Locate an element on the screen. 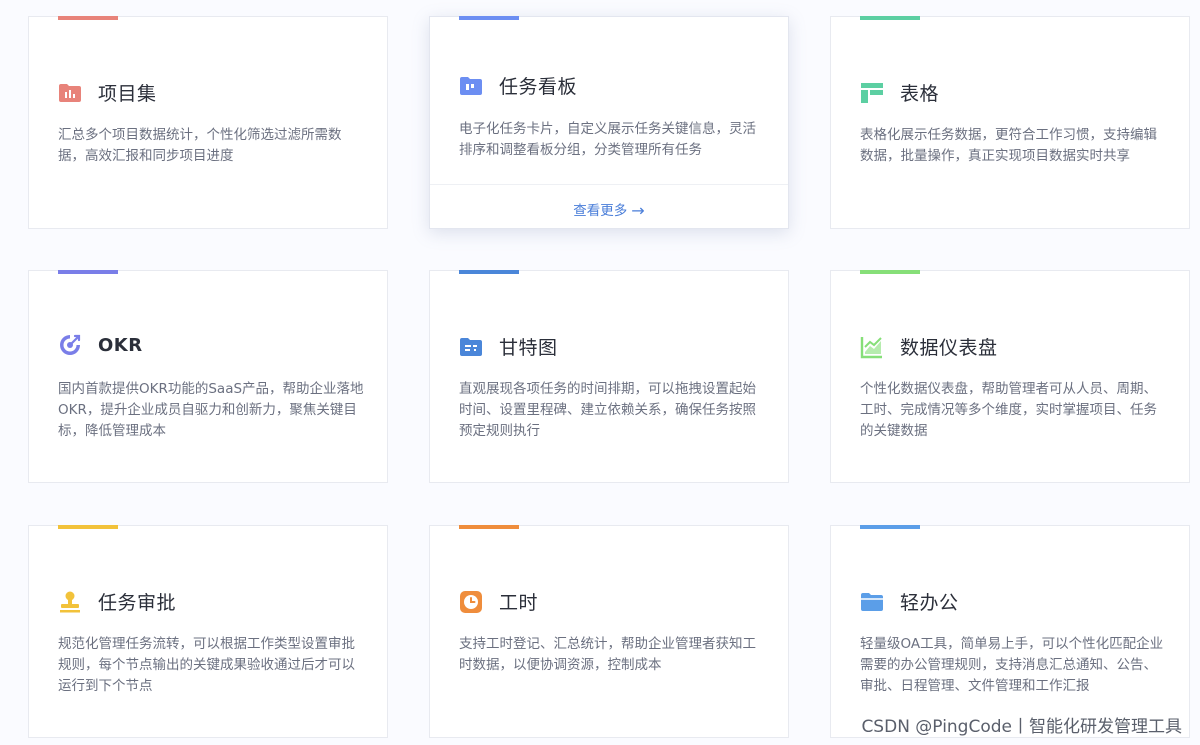 The height and width of the screenshot is (745, 1200). card-description: 汇总多个项目数据统计，个性化筛选过滤所需数据，高效汇报和同步项目进度 is located at coordinates (200, 145).